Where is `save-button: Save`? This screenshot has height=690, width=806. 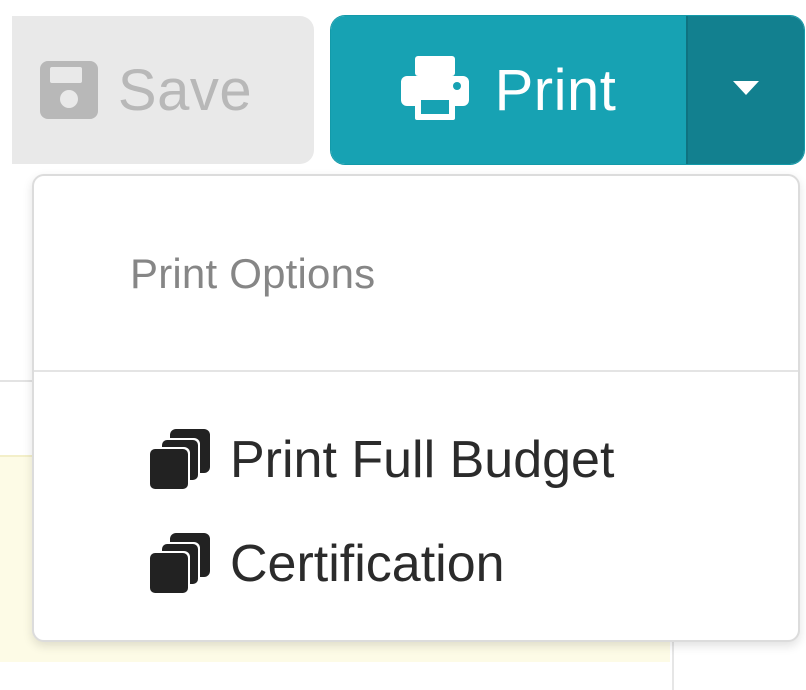 save-button: Save is located at coordinates (163, 90).